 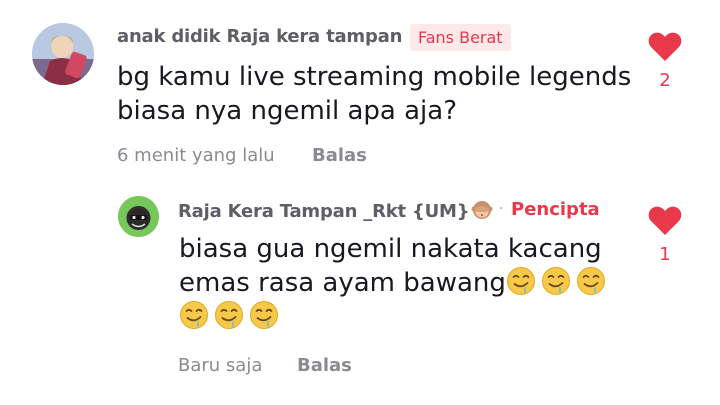 What do you see at coordinates (482, 210) in the screenshot?
I see `see-no-evil-monkey-icon` at bounding box center [482, 210].